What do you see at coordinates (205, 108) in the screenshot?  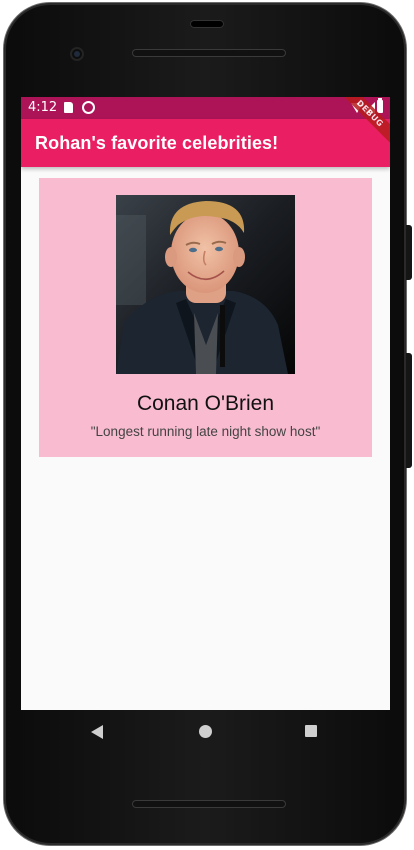 I see `status-bar: 4:12` at bounding box center [205, 108].